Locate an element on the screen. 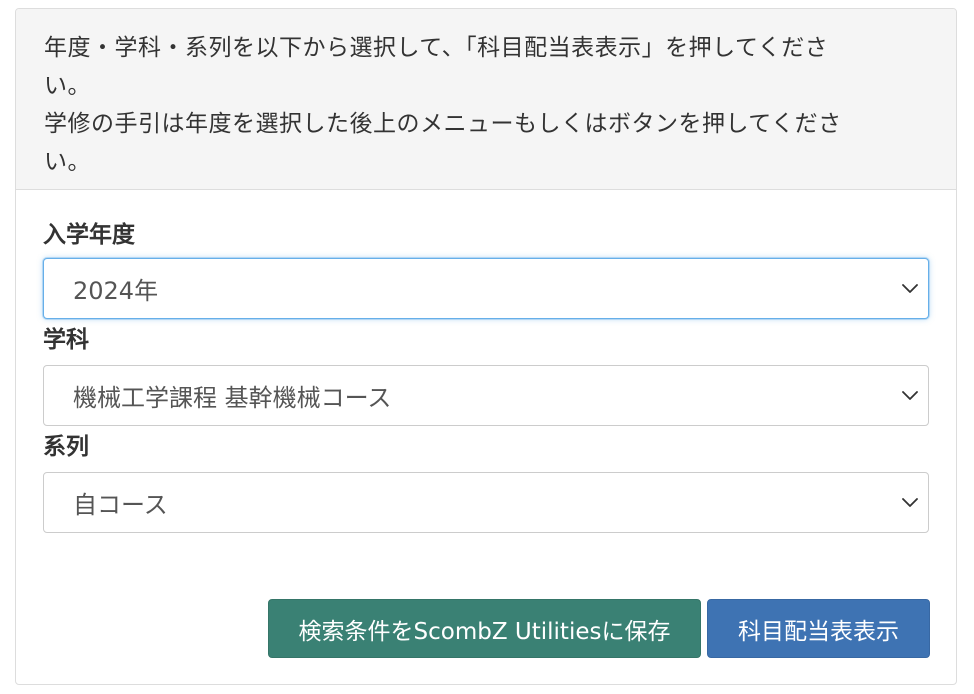 The width and height of the screenshot is (974, 694). department-select: 機械工学課程 基幹機械コース is located at coordinates (486, 395).